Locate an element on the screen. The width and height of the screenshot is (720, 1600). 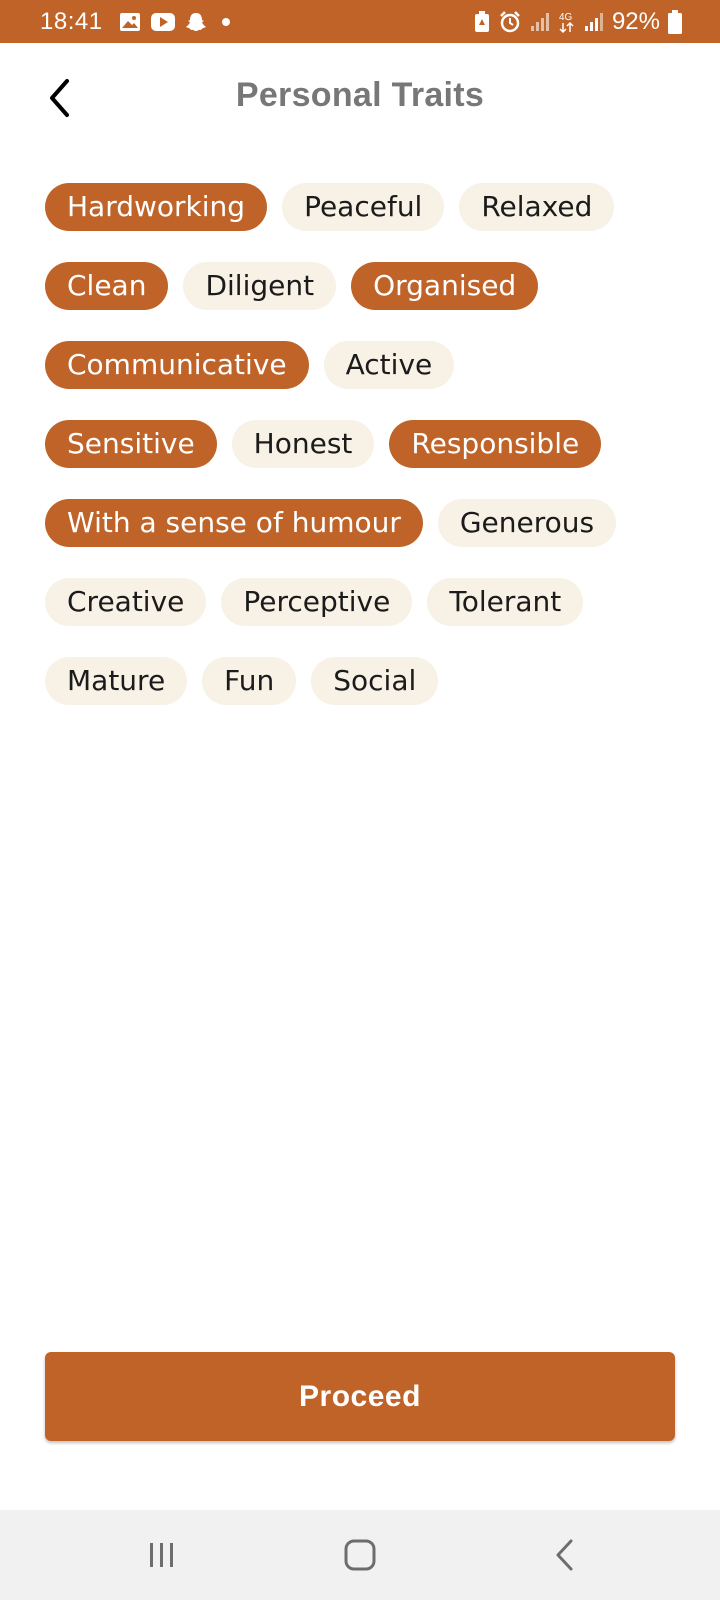
trait-chip: Active is located at coordinates (389, 365).